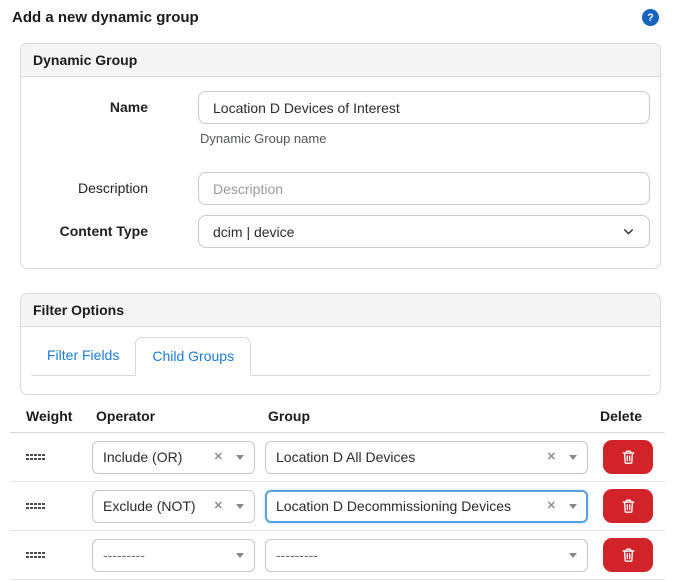 The height and width of the screenshot is (581, 674). Describe the element at coordinates (337, 13) in the screenshot. I see `page-header: Add a new dynamic group ?` at that location.